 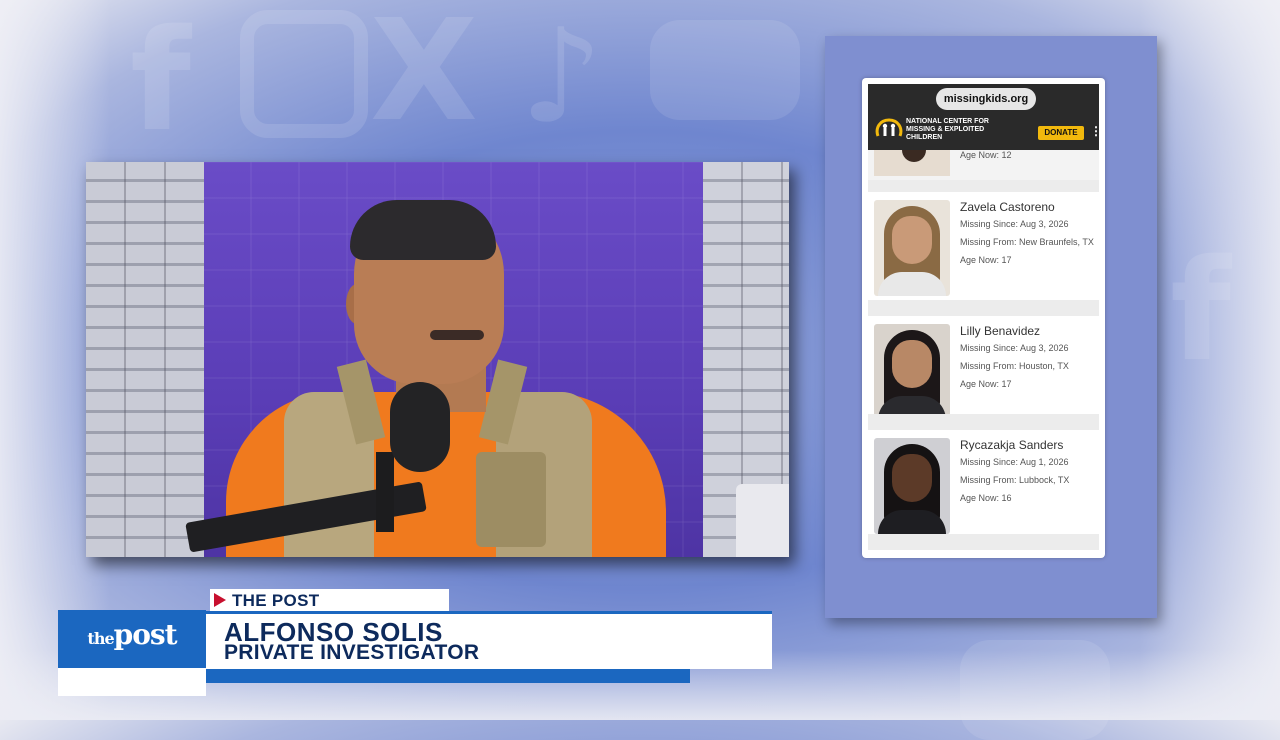 I want to click on facebook-icon: f, so click(x=160, y=81).